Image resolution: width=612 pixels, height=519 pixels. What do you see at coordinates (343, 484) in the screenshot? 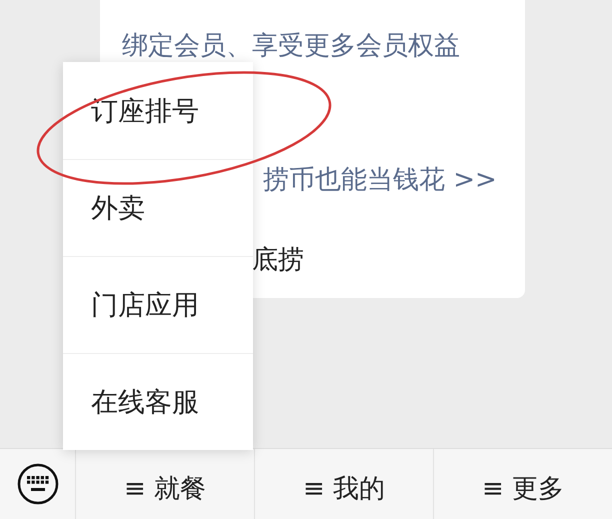
I see `menu-tab: ≡ 我的` at bounding box center [343, 484].